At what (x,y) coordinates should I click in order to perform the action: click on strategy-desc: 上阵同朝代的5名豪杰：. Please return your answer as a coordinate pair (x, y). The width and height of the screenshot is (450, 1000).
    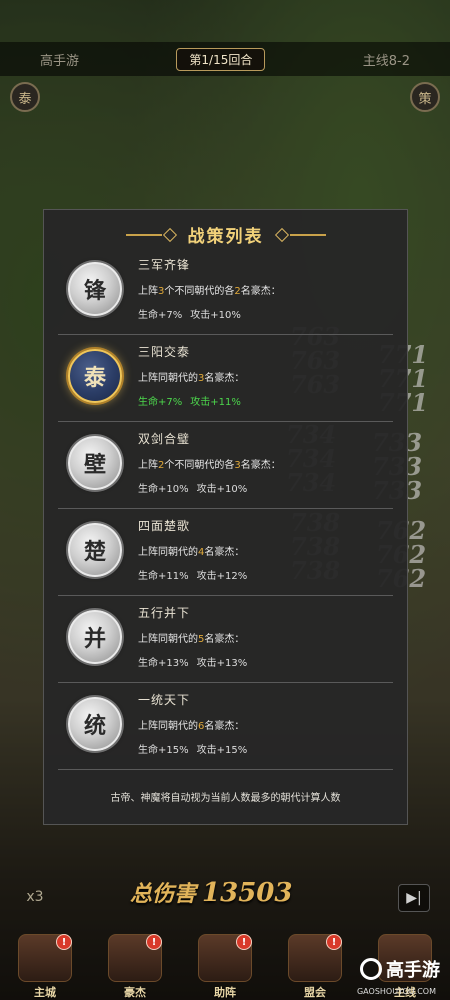
    Looking at the image, I should click on (265, 637).